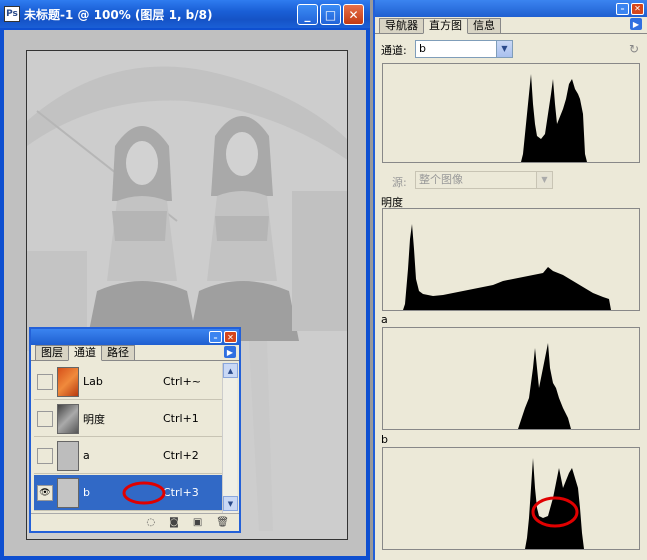 This screenshot has width=647, height=560. Describe the element at coordinates (441, 179) in the screenshot. I see `source-select-value: 整个图像` at that location.